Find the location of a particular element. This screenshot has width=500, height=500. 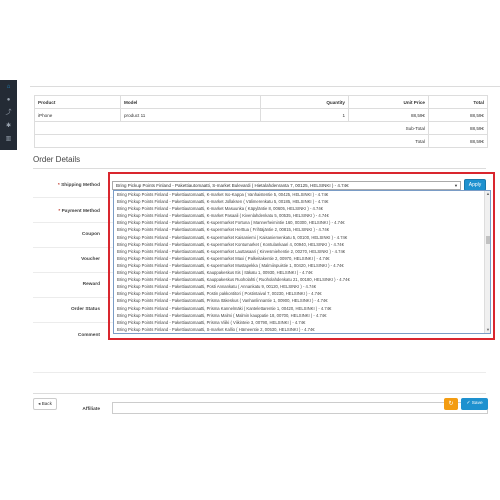

refresh-icon: ↻ is located at coordinates (451, 404).